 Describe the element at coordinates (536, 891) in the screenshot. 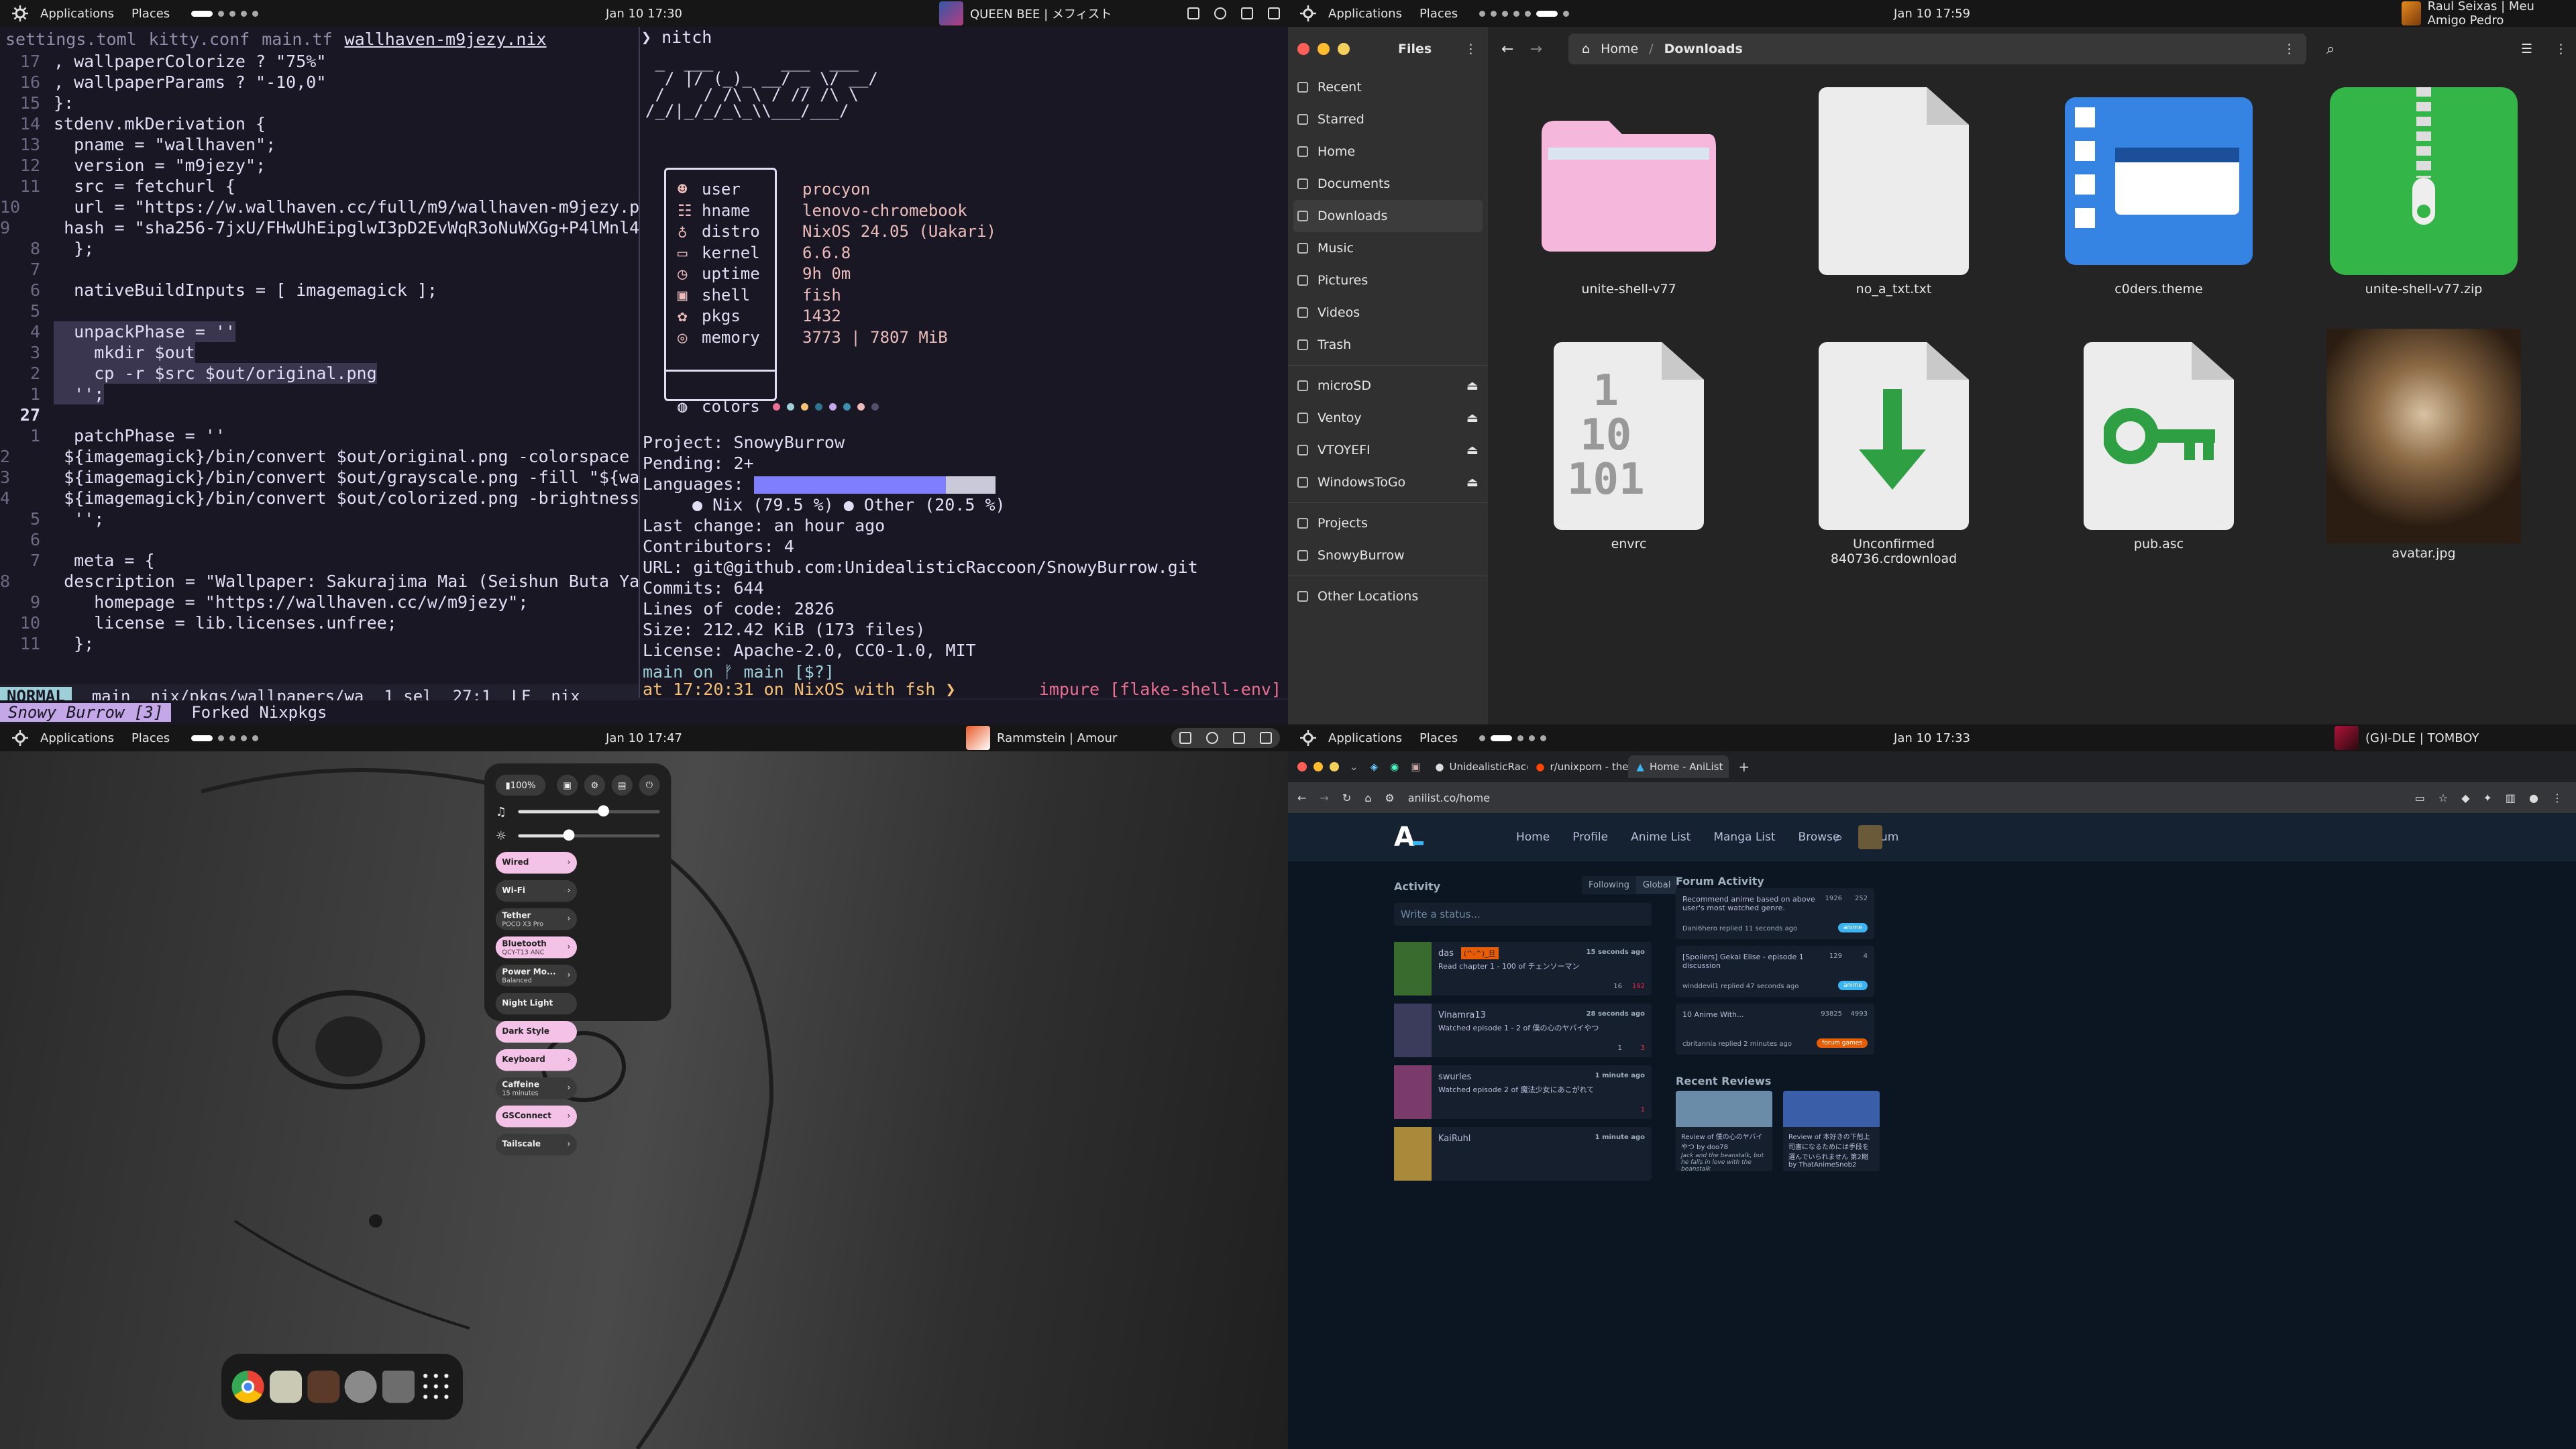

I see `quick-tile: Wi-Fi ›` at that location.